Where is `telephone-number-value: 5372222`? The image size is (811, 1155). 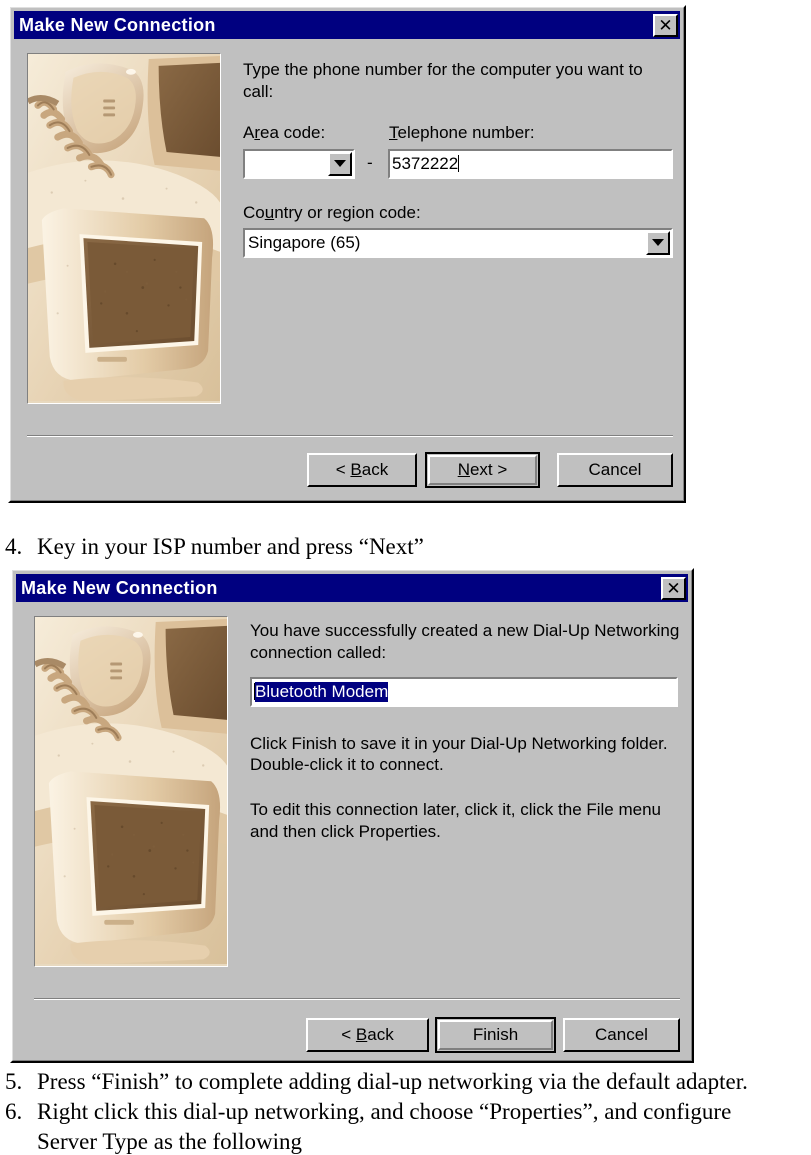
telephone-number-value: 5372222 is located at coordinates (425, 163).